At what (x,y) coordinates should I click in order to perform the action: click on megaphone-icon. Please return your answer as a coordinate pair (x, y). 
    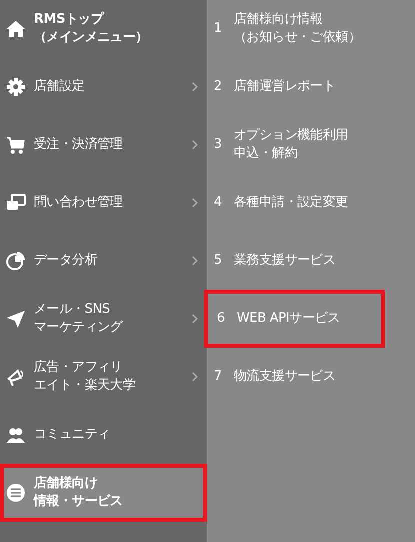
    Looking at the image, I should click on (16, 377).